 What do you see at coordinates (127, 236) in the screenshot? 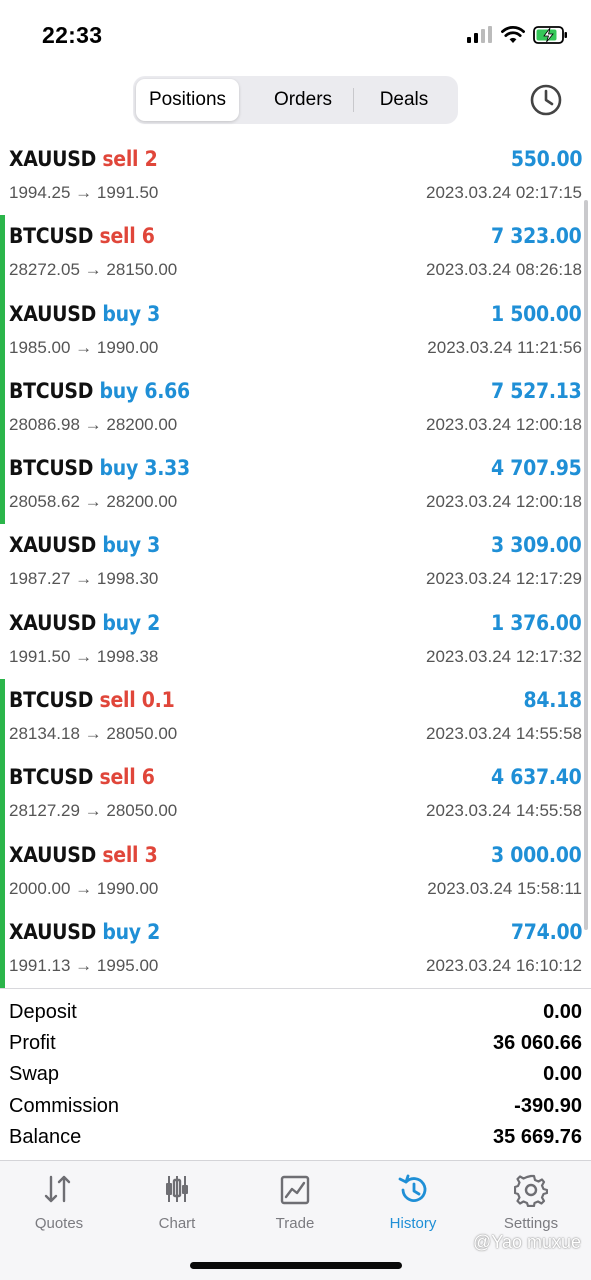
I see `row-side: sell 6` at bounding box center [127, 236].